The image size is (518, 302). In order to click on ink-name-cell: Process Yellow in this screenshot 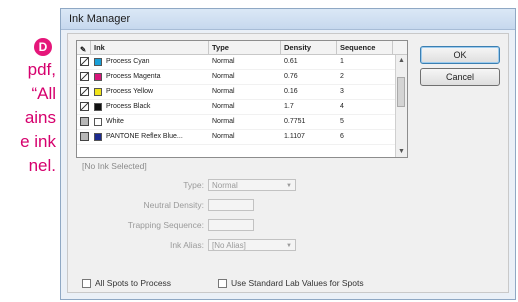, I will do `click(150, 92)`.